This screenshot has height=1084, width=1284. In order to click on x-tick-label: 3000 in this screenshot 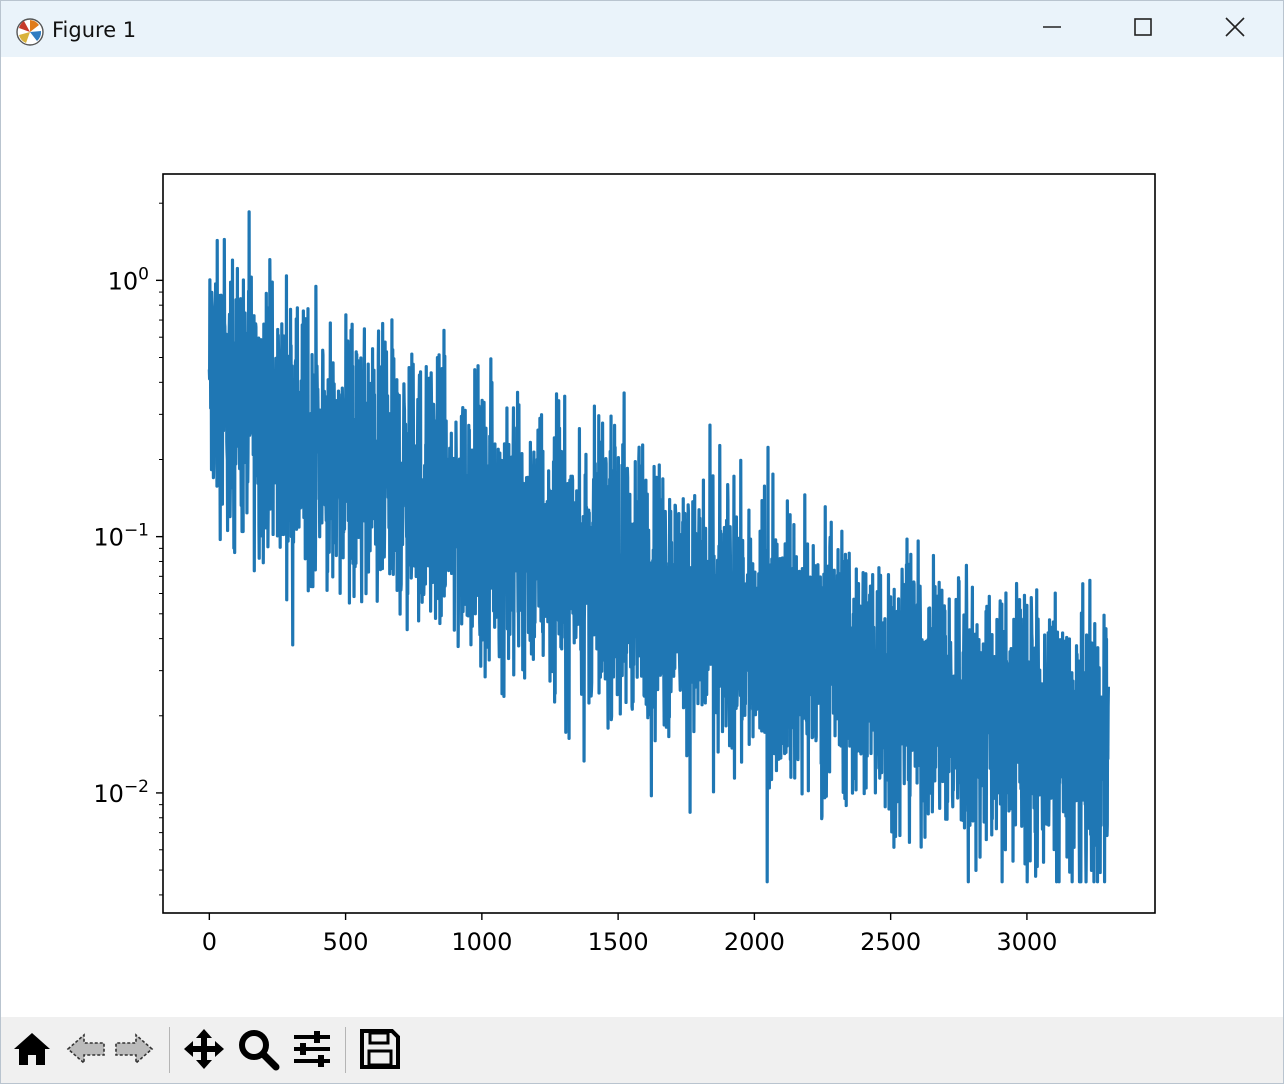, I will do `click(1026, 942)`.